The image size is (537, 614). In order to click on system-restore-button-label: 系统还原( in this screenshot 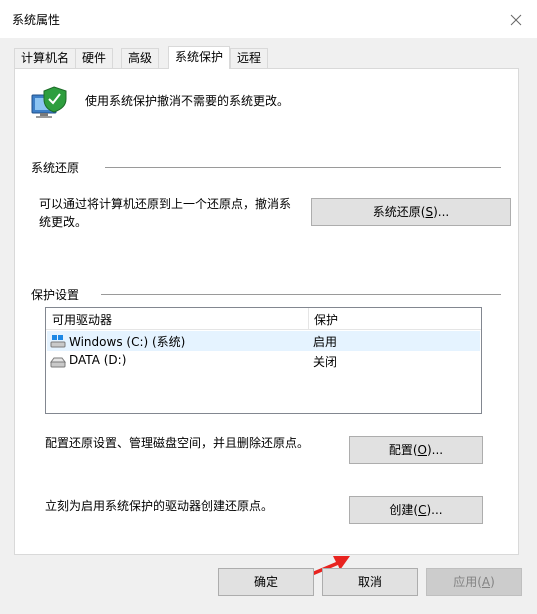, I will do `click(399, 212)`.